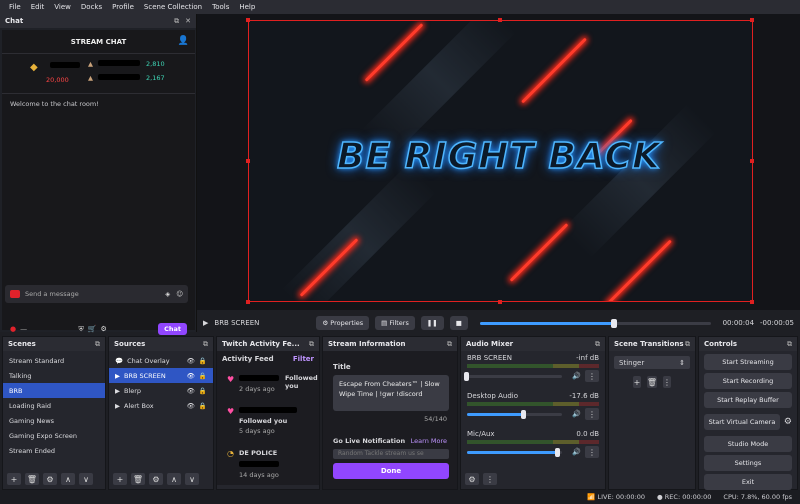  I want to click on menu-help: Help, so click(247, 7).